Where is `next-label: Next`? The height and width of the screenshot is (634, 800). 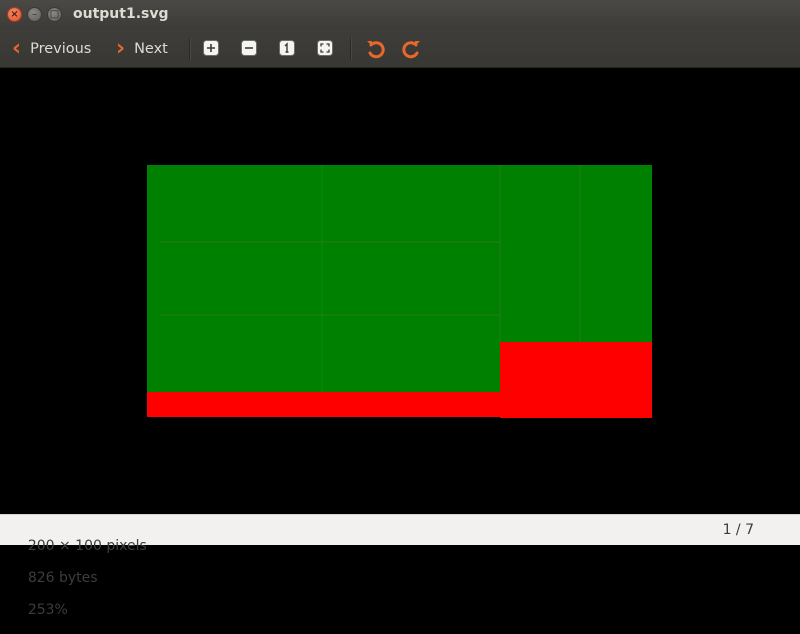
next-label: Next is located at coordinates (151, 48).